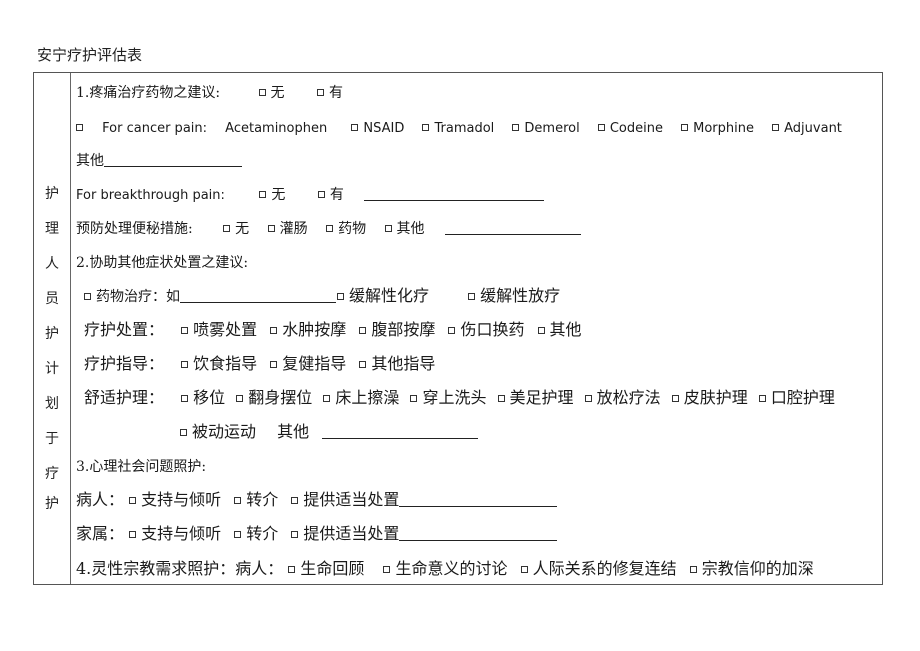  What do you see at coordinates (478, 533) in the screenshot?
I see `family-care-input` at bounding box center [478, 533].